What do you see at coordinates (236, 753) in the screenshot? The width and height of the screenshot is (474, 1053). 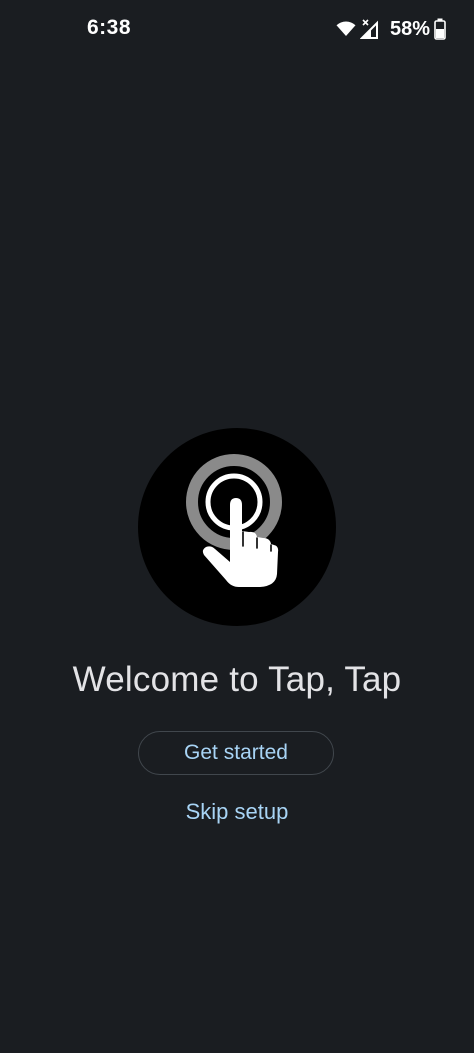 I see `get-started-button: Get started` at bounding box center [236, 753].